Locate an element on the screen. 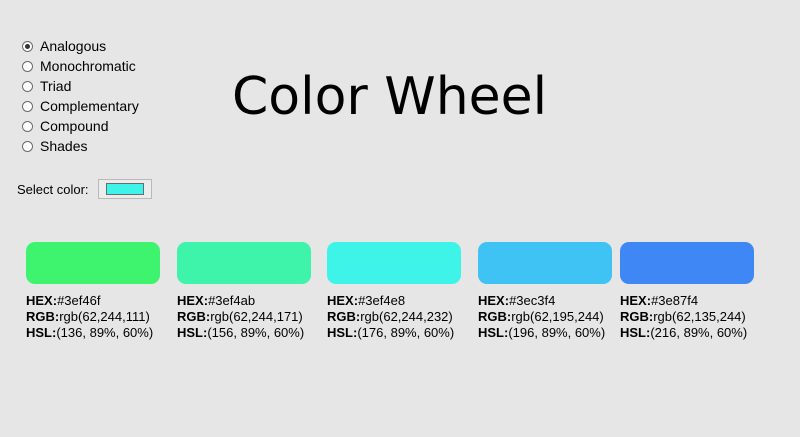 This screenshot has height=437, width=800. radio-option-compound: Compound is located at coordinates (80, 126).